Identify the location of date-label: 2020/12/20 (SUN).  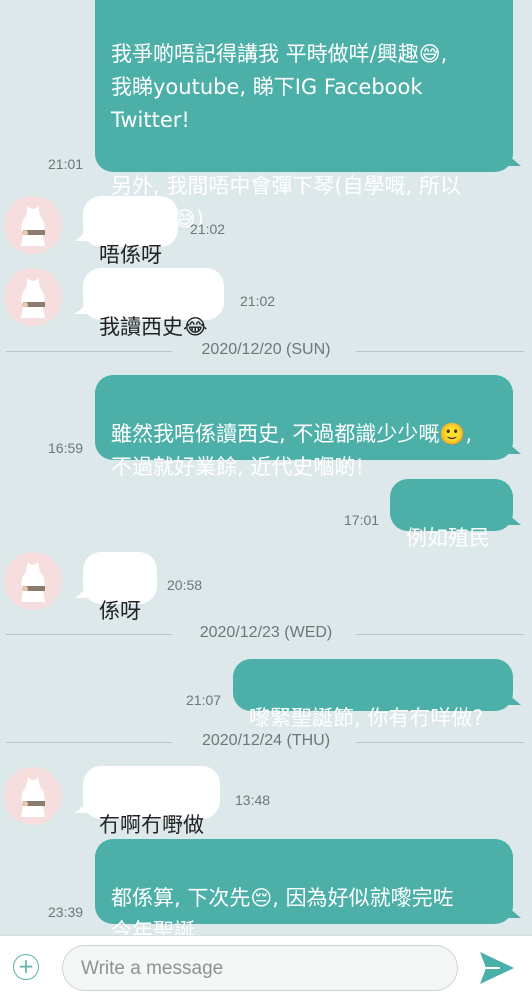
(266, 349).